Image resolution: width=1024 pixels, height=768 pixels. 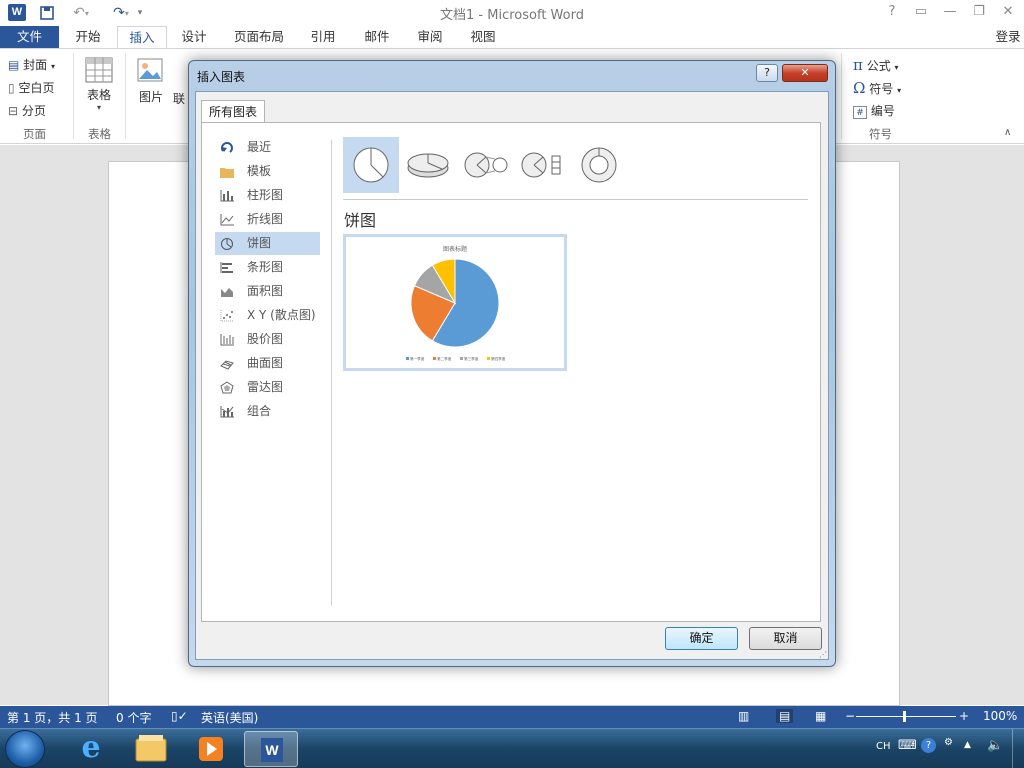 I want to click on number-icon: #, so click(x=860, y=112).